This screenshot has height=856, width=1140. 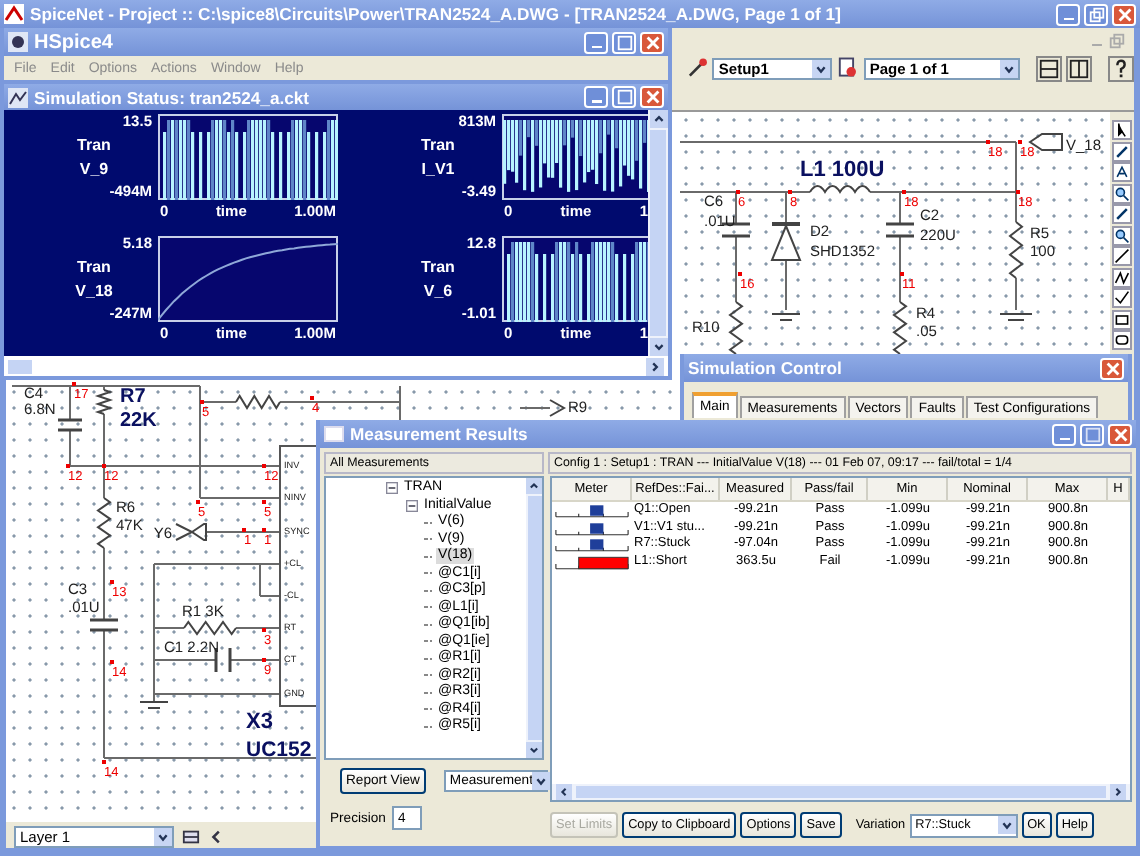 I want to click on component-label: 22K, so click(x=138, y=421).